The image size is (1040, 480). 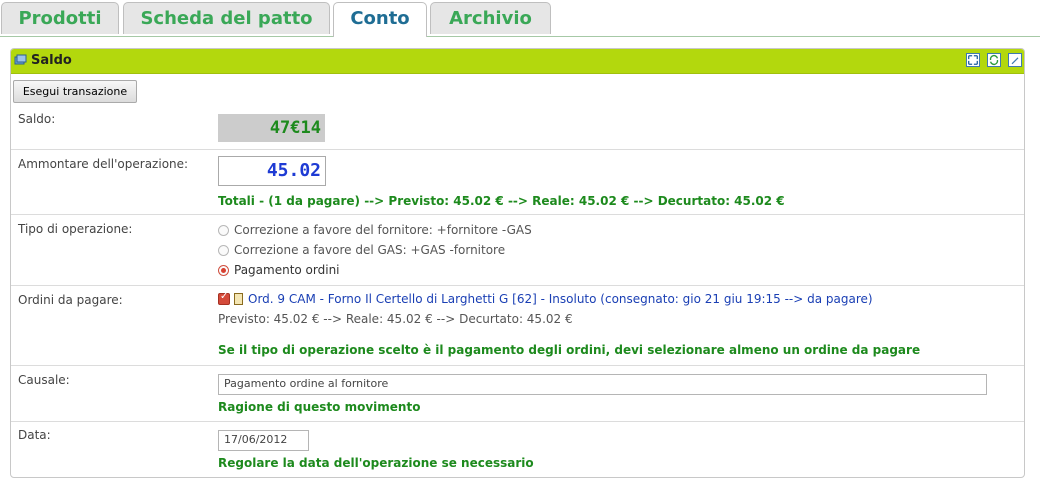 I want to click on esegui-transazione-button: Esegui transazione, so click(x=75, y=91).